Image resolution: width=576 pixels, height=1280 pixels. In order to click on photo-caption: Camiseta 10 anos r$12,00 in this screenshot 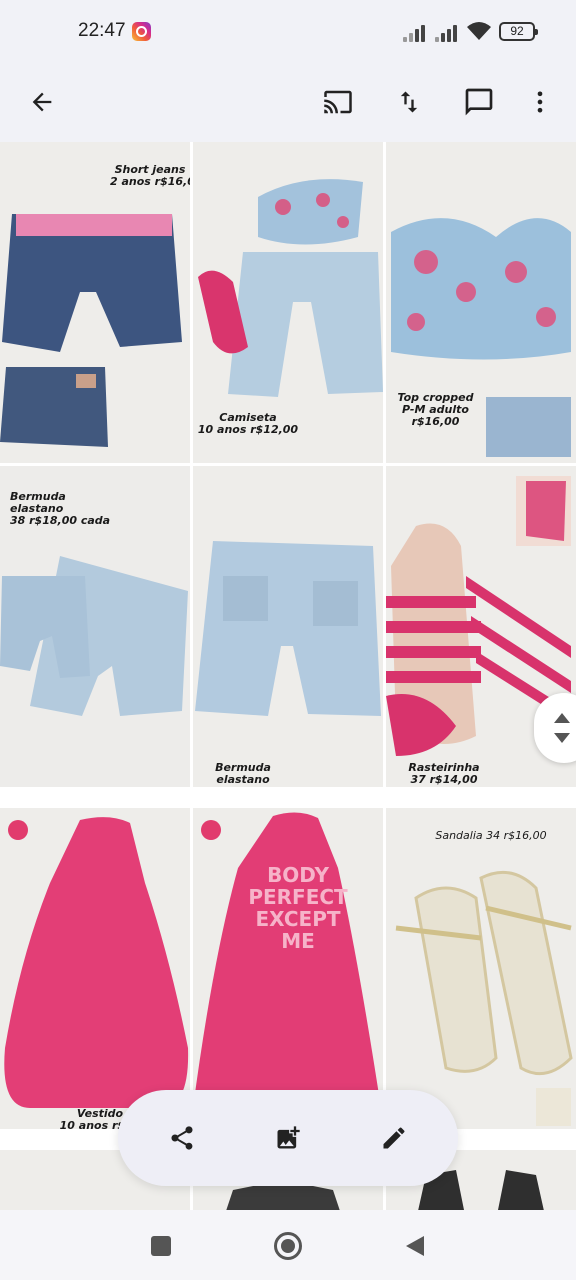, I will do `click(248, 423)`.